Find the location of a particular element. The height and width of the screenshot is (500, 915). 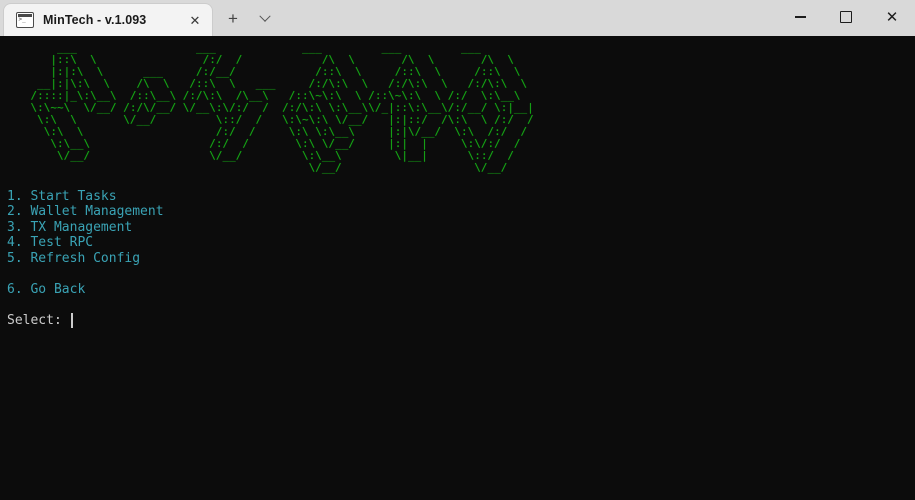

menu-item-start-tasks: 1. Start Tasks is located at coordinates (461, 197).